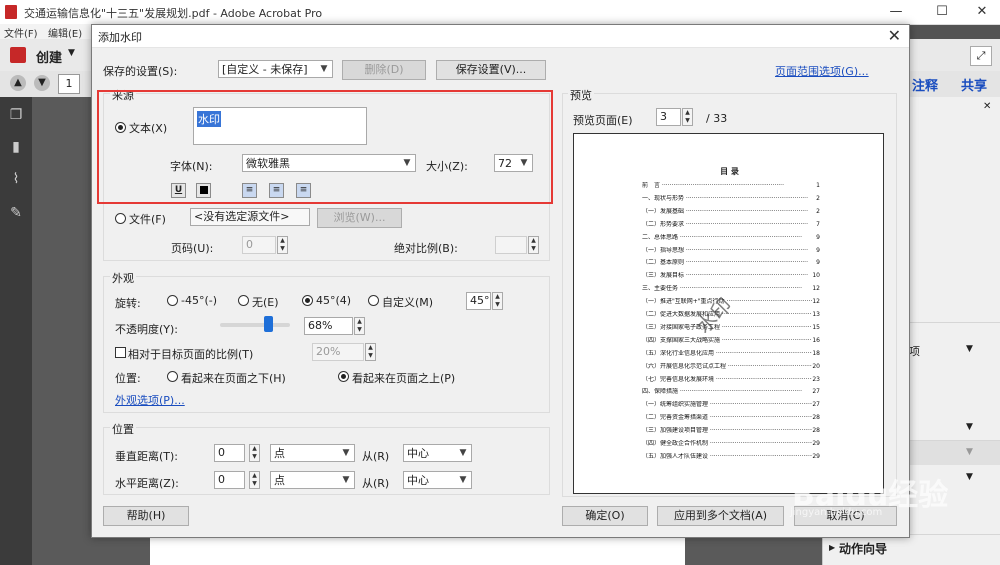 The width and height of the screenshot is (1000, 565). Describe the element at coordinates (816, 327) in the screenshot. I see `toc-page: 15` at that location.